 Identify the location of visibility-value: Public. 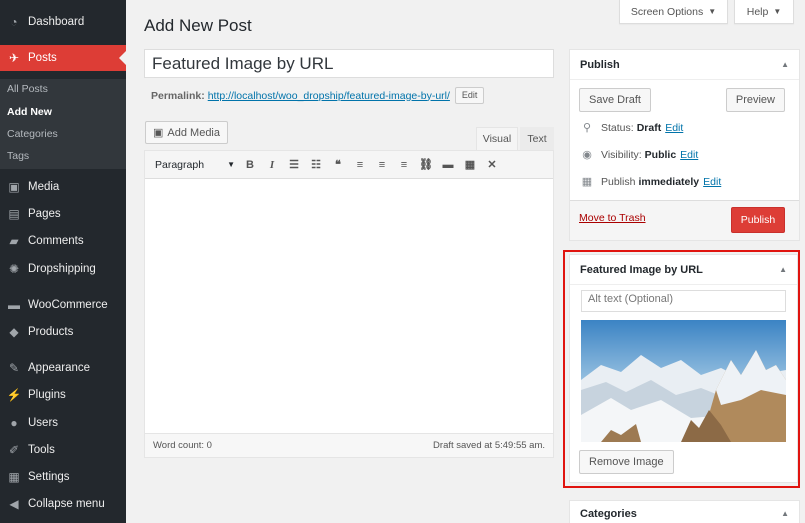
(660, 154).